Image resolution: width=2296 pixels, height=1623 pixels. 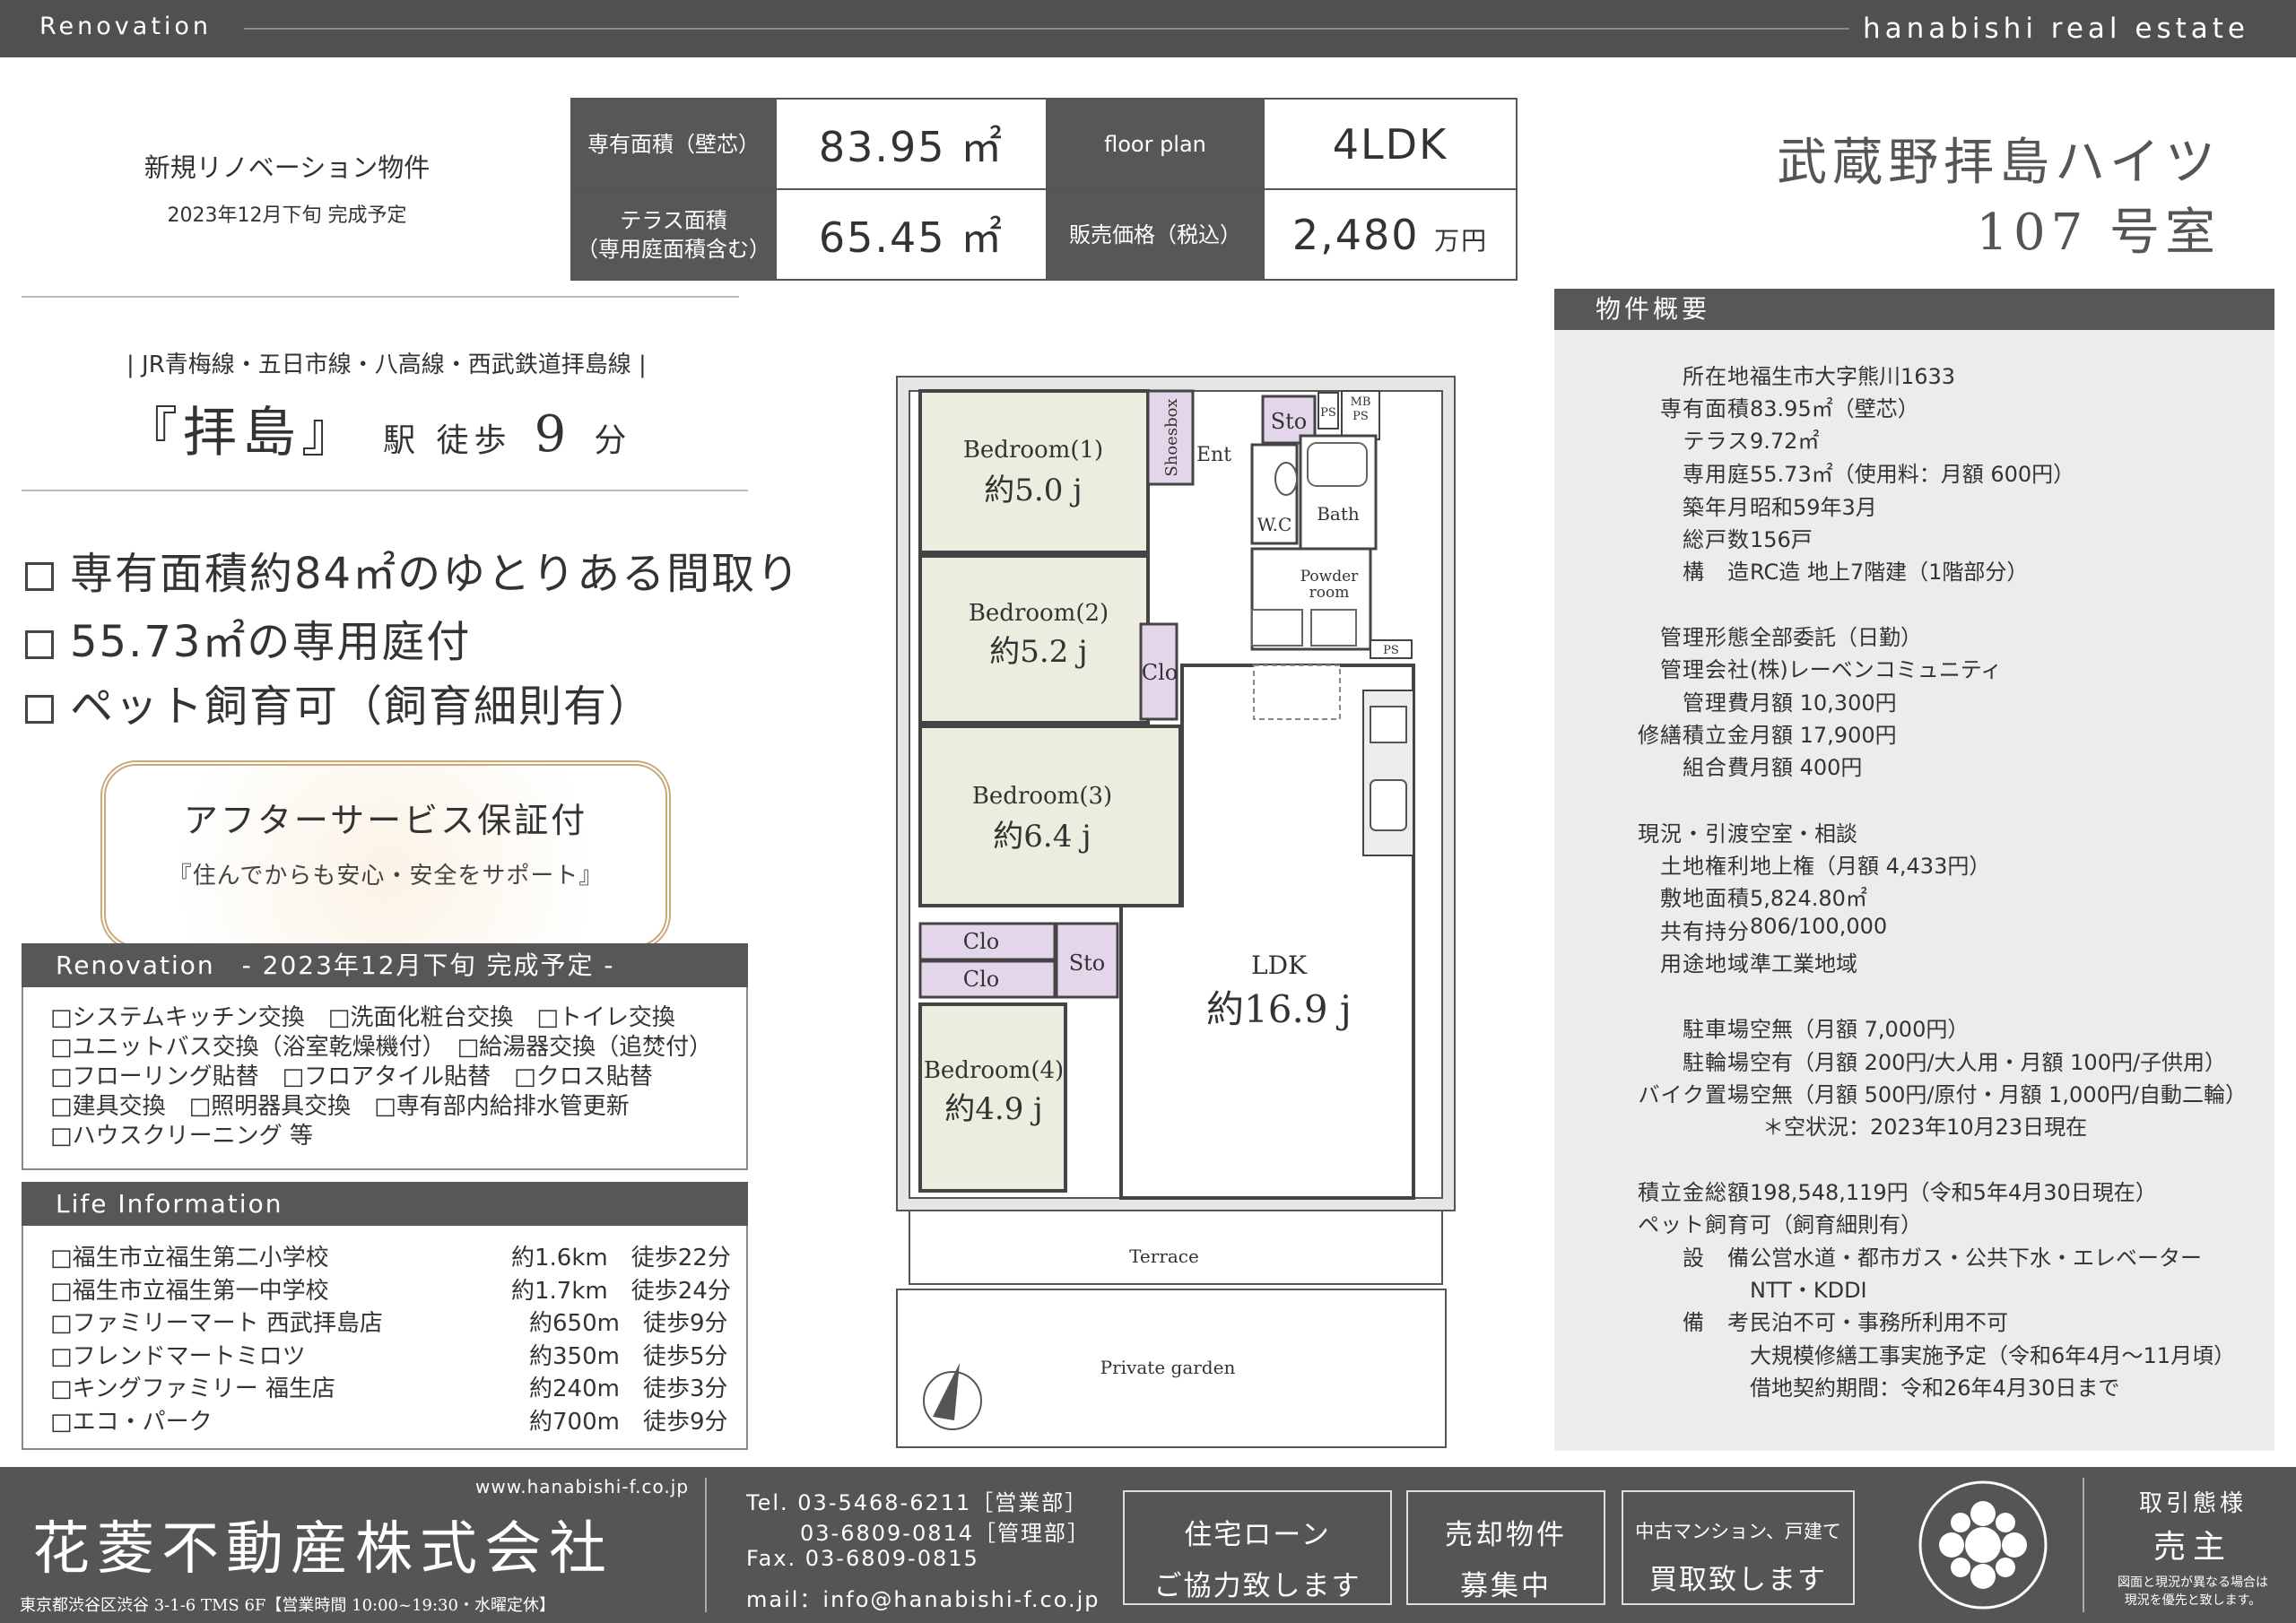 What do you see at coordinates (1461, 240) in the screenshot?
I see `price-unit: 万円` at bounding box center [1461, 240].